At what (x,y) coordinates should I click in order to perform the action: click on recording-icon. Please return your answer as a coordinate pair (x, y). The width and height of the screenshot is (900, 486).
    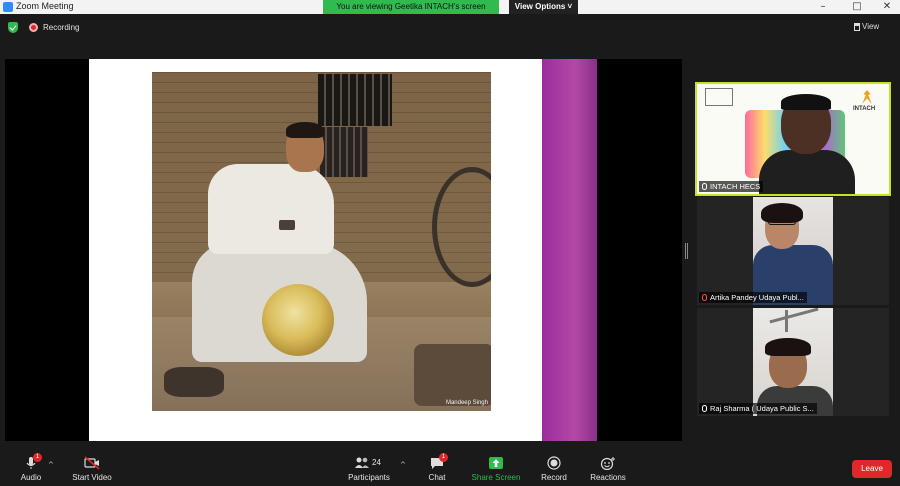
    Looking at the image, I should click on (33, 27).